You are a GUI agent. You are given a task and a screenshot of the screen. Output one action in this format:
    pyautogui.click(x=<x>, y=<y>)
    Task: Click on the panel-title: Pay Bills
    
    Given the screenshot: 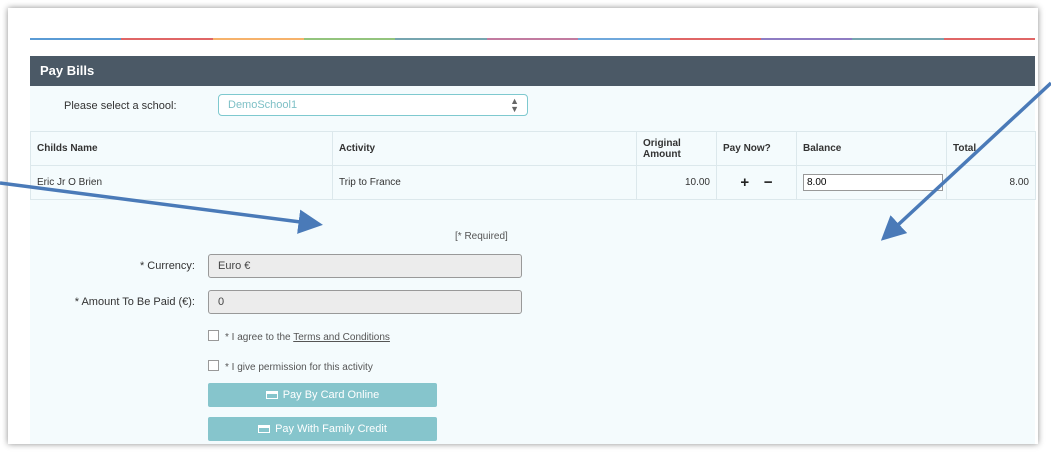 What is the action you would take?
    pyautogui.click(x=532, y=71)
    